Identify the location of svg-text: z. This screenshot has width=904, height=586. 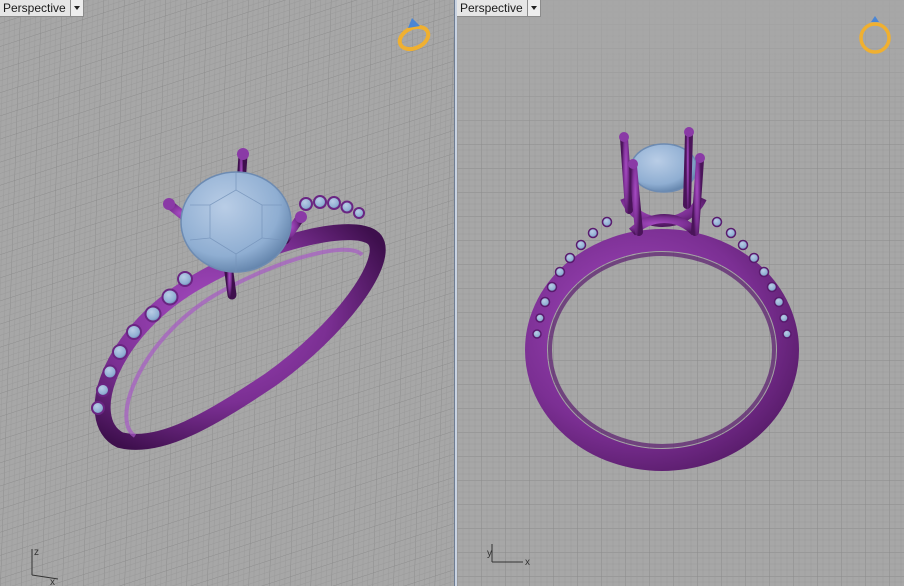
(36, 552).